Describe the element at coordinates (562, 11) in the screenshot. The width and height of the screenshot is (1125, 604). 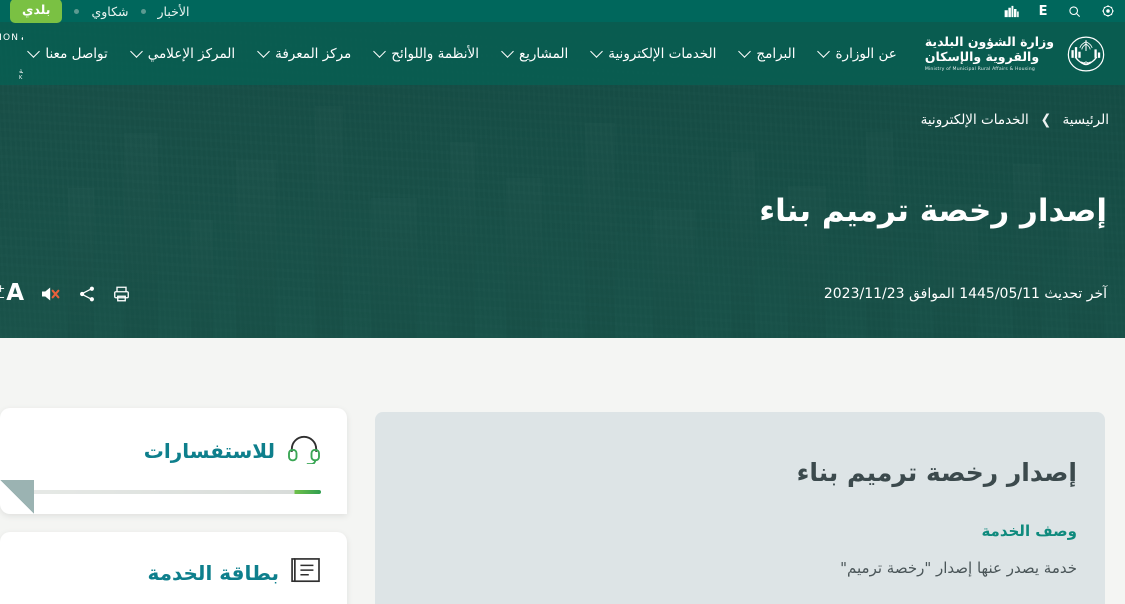
I see `utility-bar: E الأخبار شكاوي بلدي` at that location.